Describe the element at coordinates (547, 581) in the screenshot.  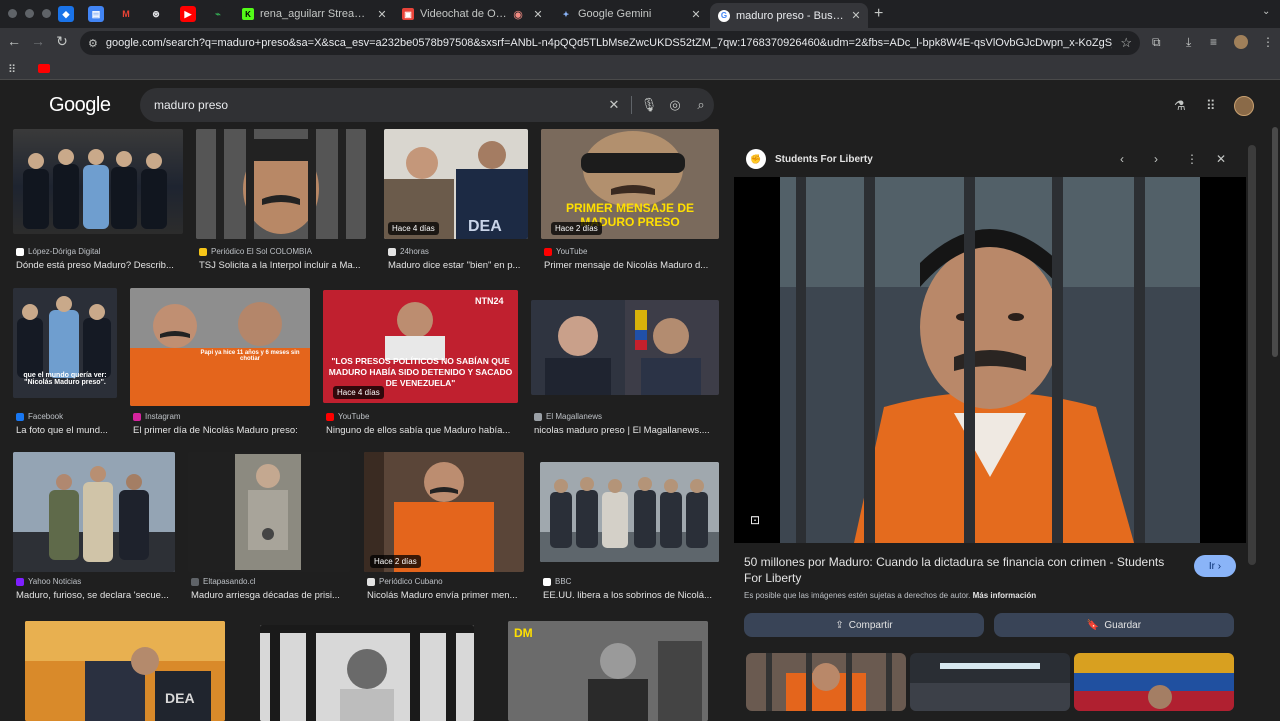
I see `bbc-icon` at that location.